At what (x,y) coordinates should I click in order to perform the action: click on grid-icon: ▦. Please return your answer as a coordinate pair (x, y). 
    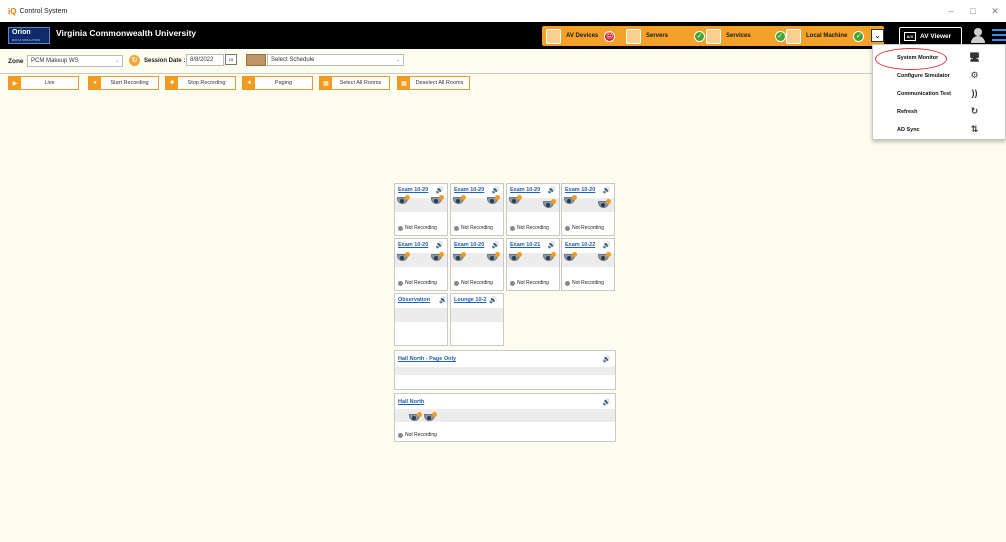
    Looking at the image, I should click on (326, 83).